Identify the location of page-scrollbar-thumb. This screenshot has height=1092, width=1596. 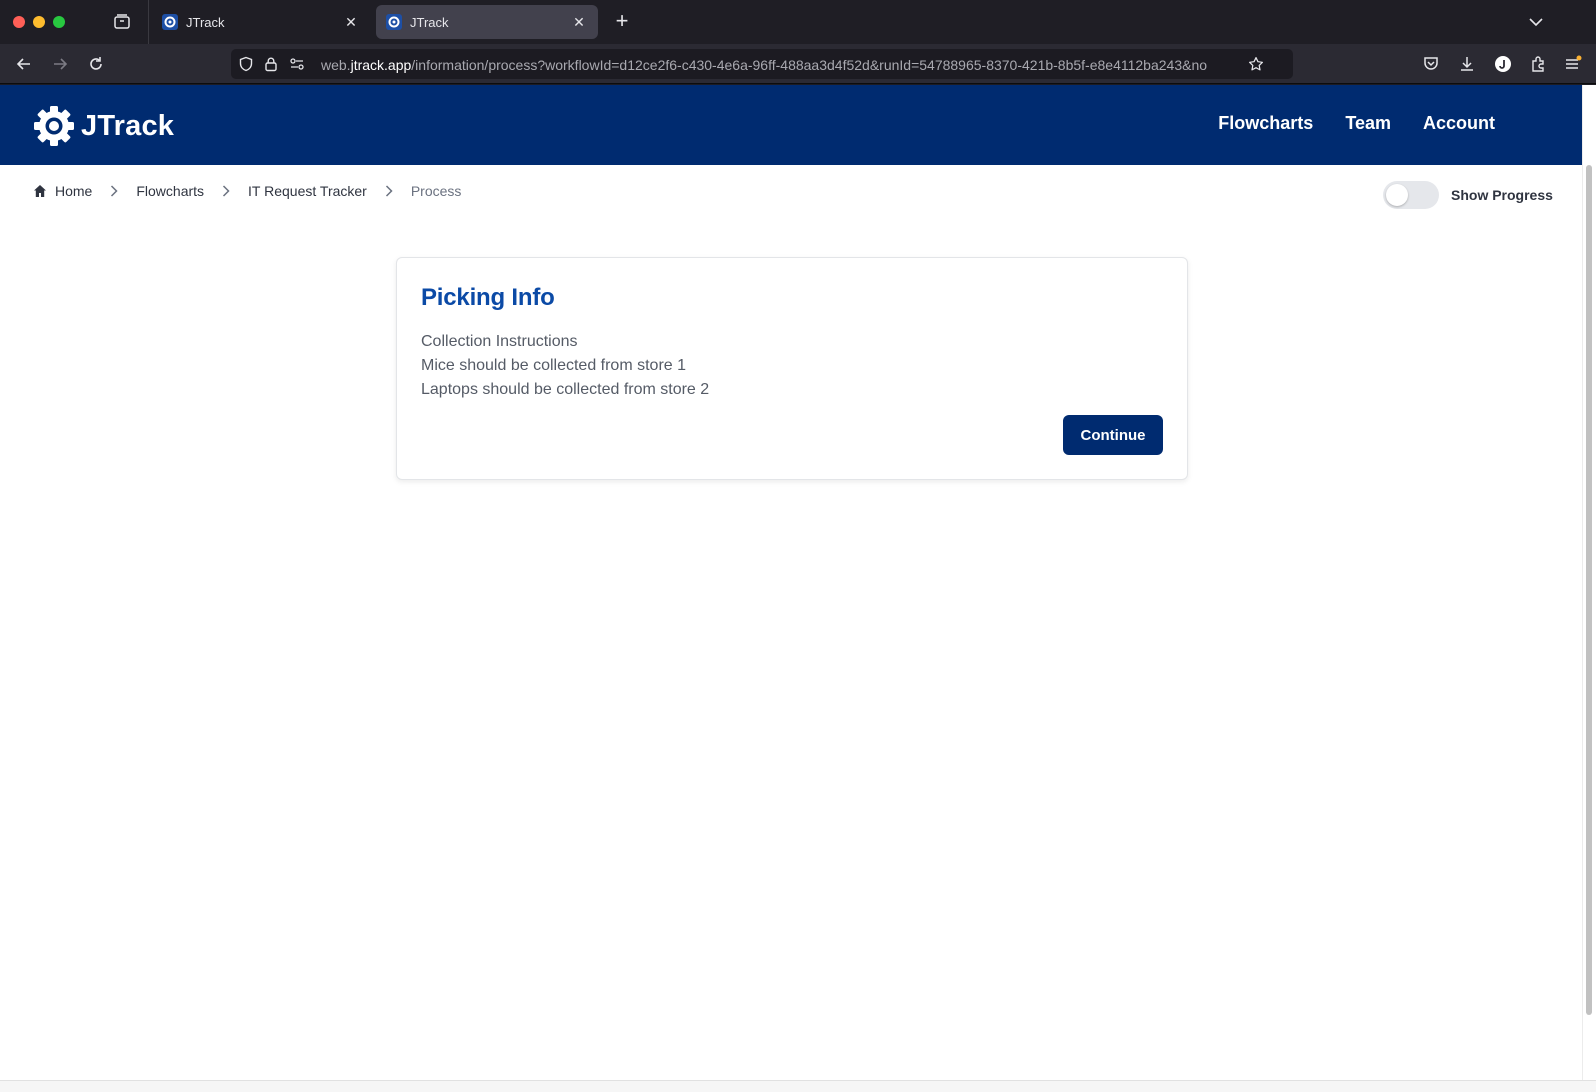
(1589, 590).